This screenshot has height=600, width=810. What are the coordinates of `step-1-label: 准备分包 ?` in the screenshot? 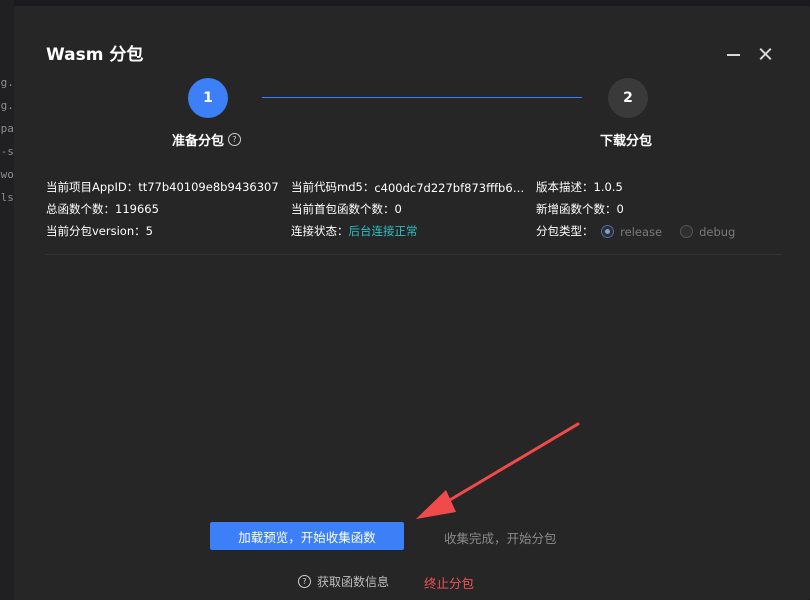 It's located at (207, 139).